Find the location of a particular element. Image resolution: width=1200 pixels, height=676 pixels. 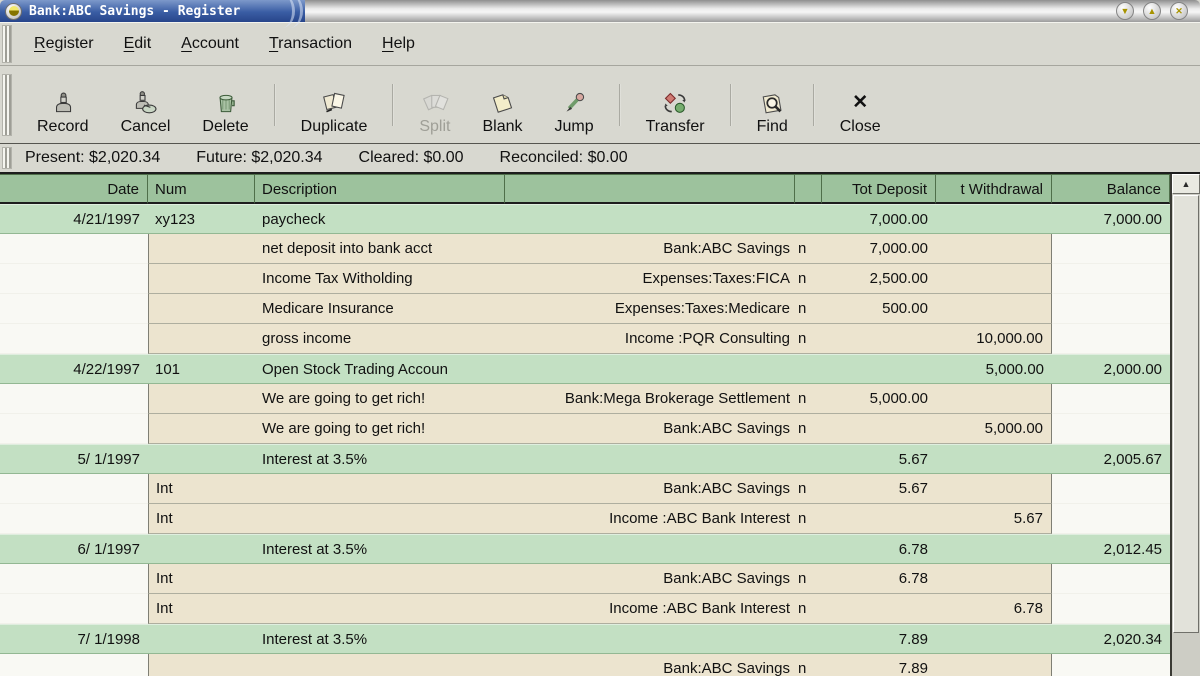

maximize-button: ▲ is located at coordinates (1152, 11).